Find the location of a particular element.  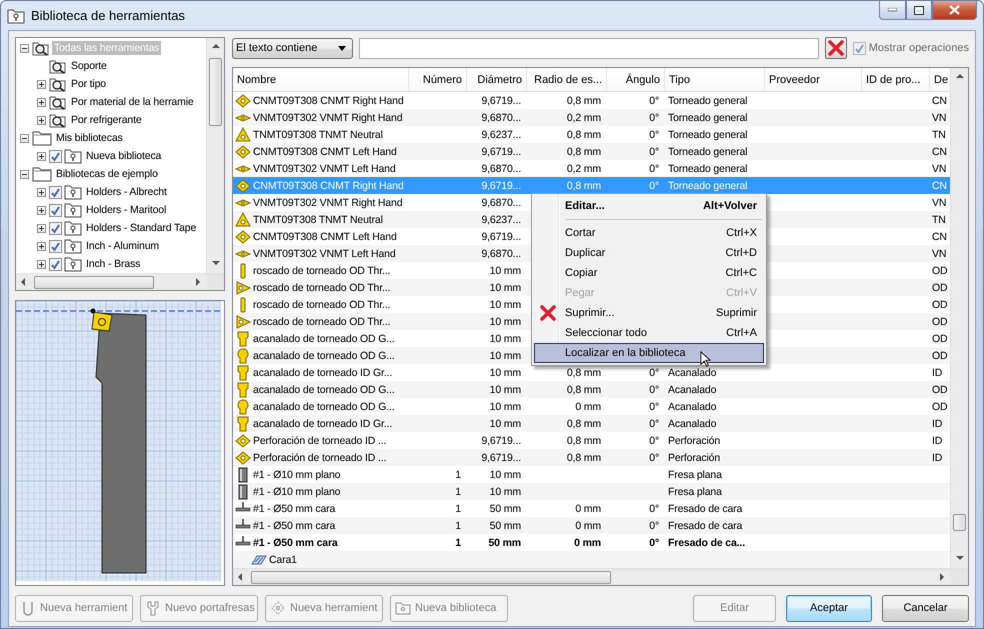

tree-item: Soporte is located at coordinates (89, 66).